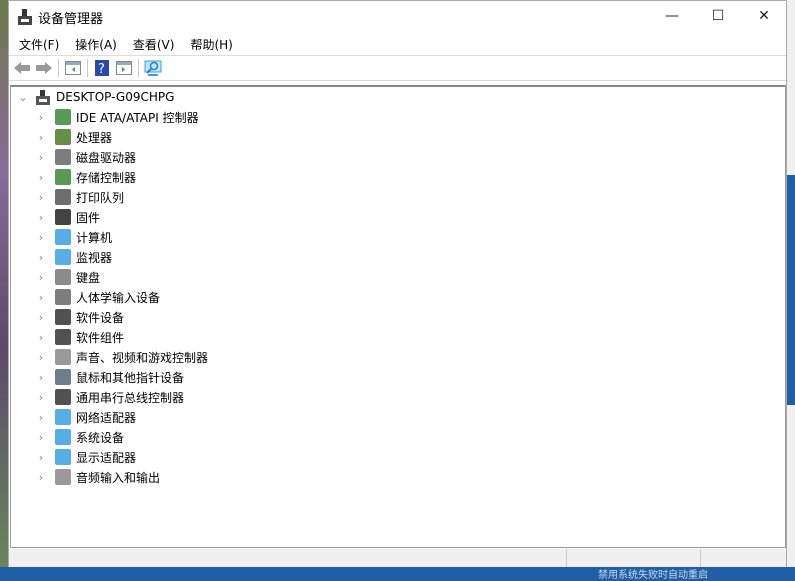  I want to click on help-icon: ?, so click(102, 68).